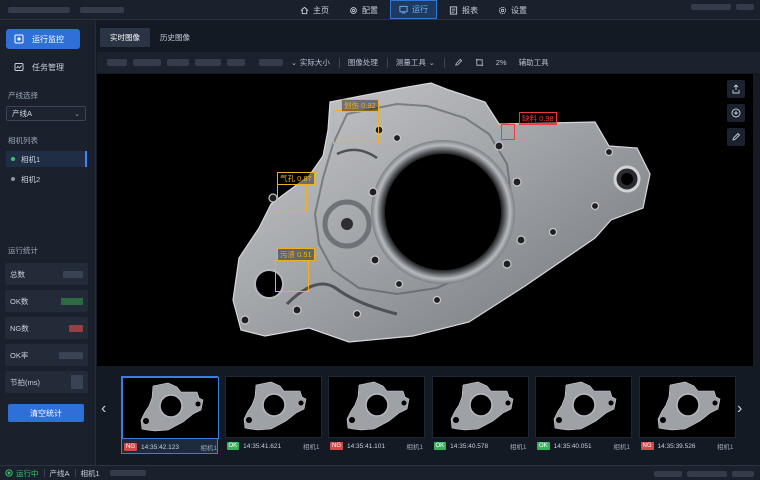 This screenshot has width=760, height=480. What do you see at coordinates (90, 473) in the screenshot?
I see `status-camera: 相机1` at bounding box center [90, 473].